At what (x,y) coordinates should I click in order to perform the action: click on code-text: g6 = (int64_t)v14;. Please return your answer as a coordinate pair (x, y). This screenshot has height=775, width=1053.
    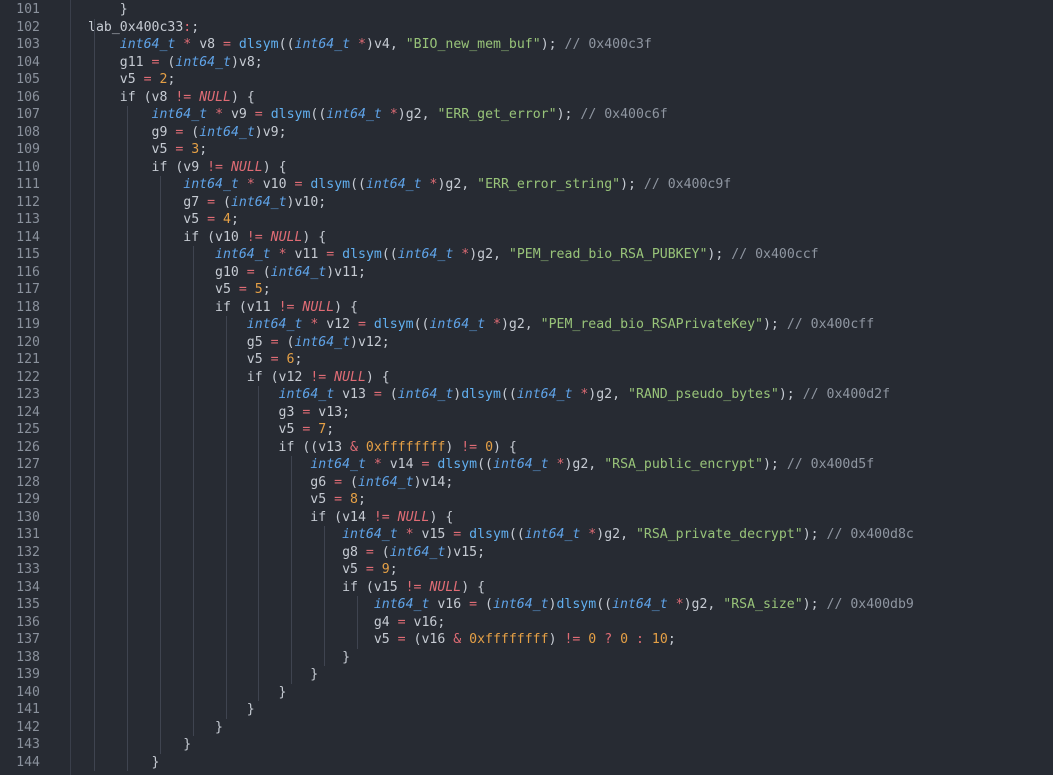
    Looking at the image, I should click on (271, 482).